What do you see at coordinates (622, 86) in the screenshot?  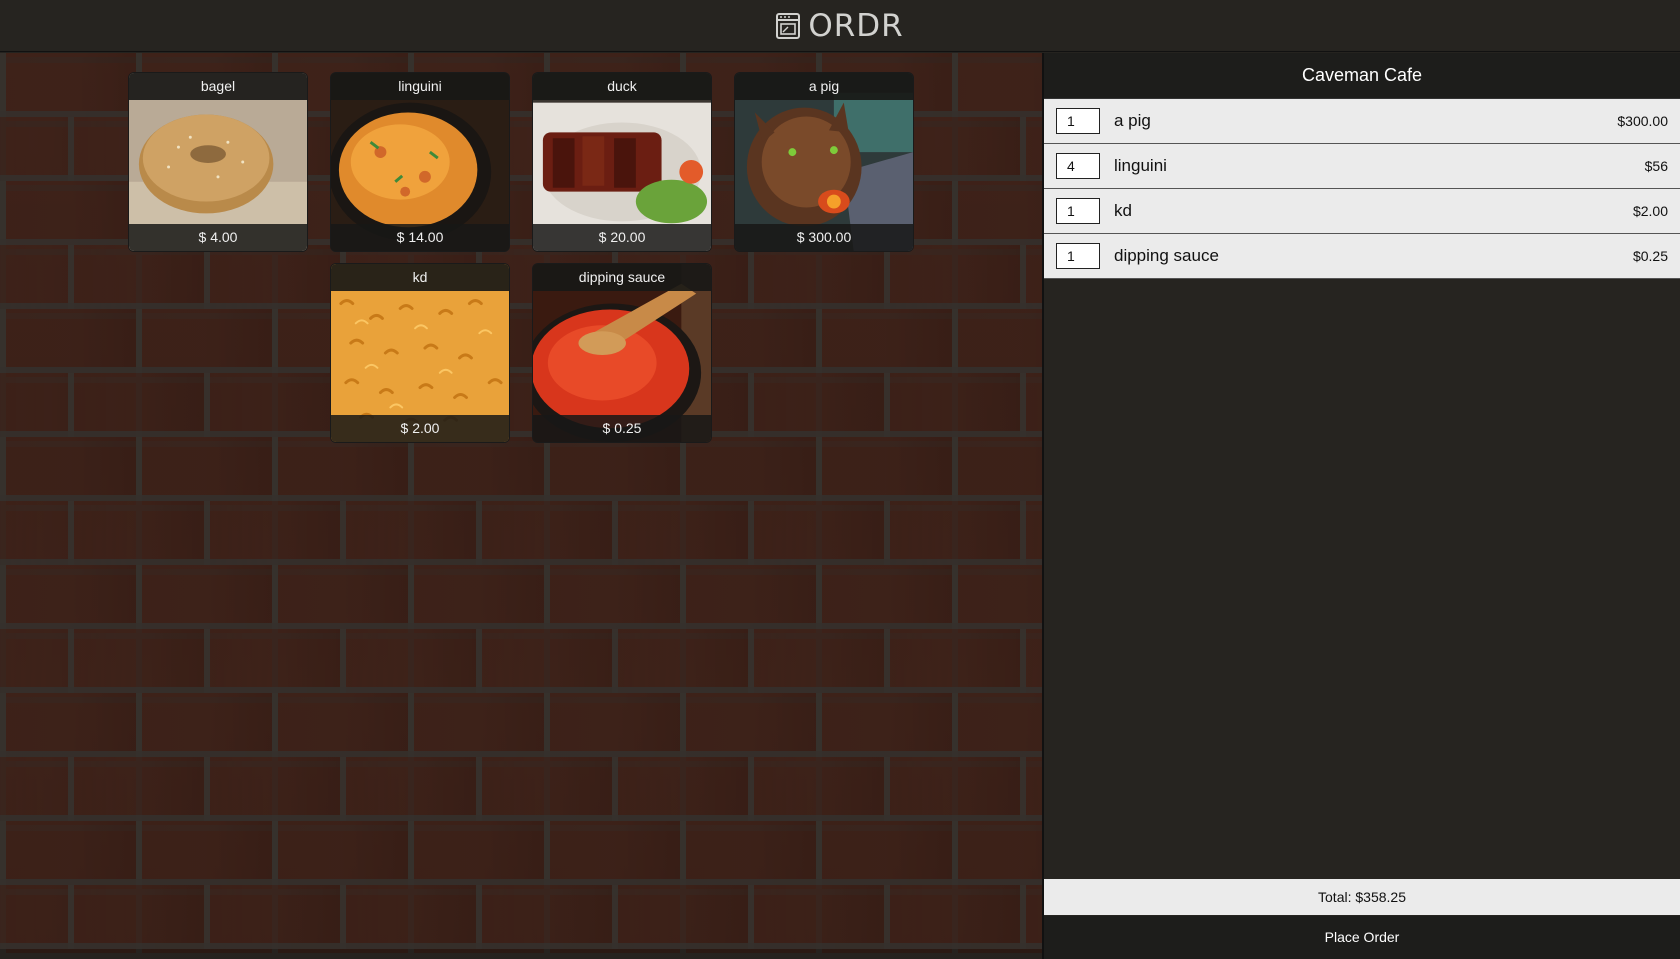 I see `menu-item-name: duck` at bounding box center [622, 86].